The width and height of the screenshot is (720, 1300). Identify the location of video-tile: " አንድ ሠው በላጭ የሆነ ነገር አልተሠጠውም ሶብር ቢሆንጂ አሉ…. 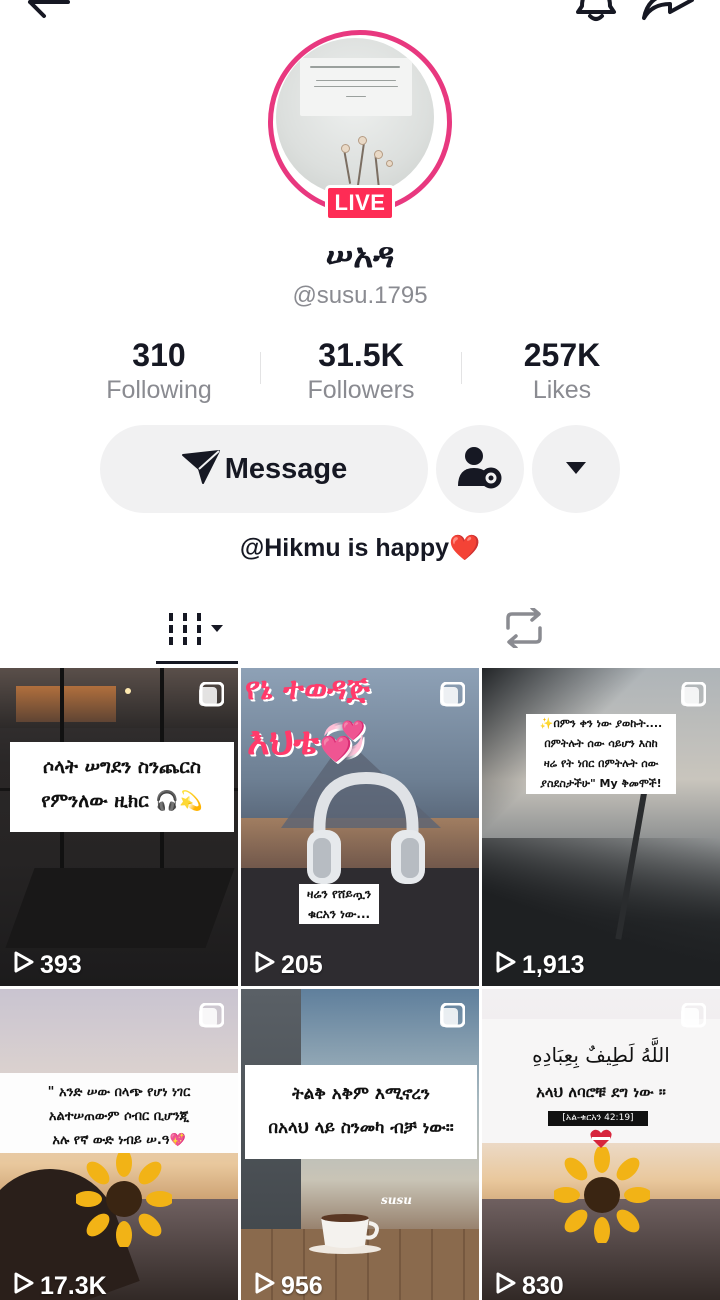
(119, 1144).